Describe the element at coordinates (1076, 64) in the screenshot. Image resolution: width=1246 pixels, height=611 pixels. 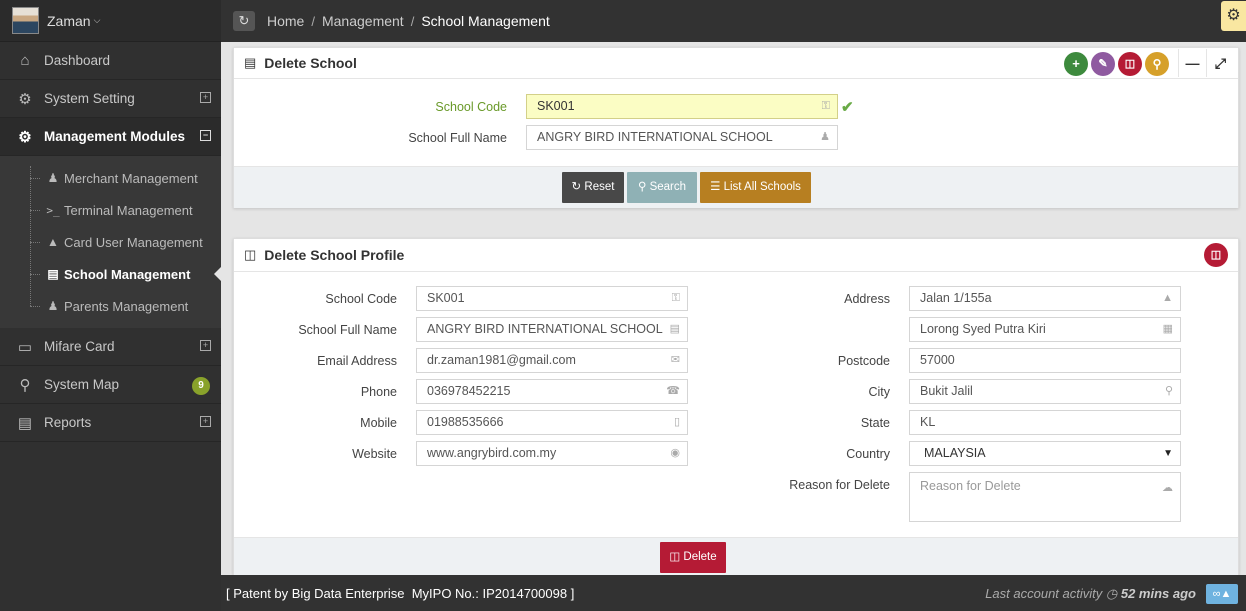
I see `add-icon: +` at that location.